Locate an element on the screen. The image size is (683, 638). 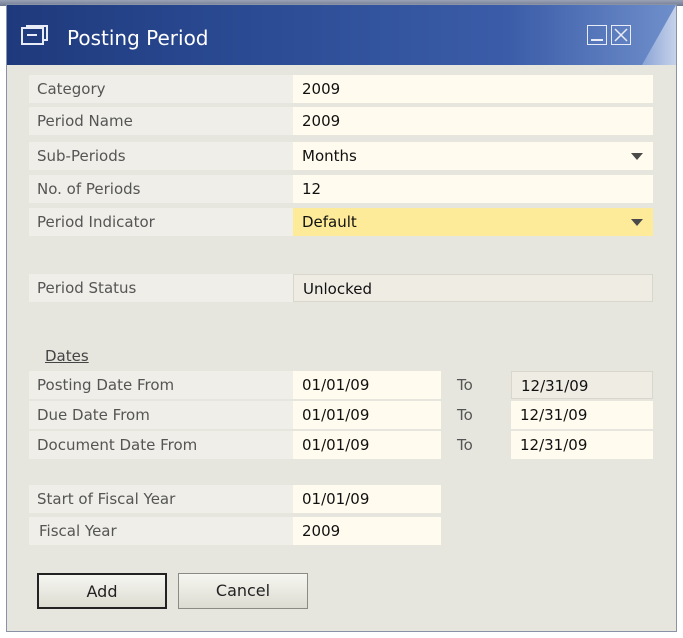
minimize-icon is located at coordinates (597, 35).